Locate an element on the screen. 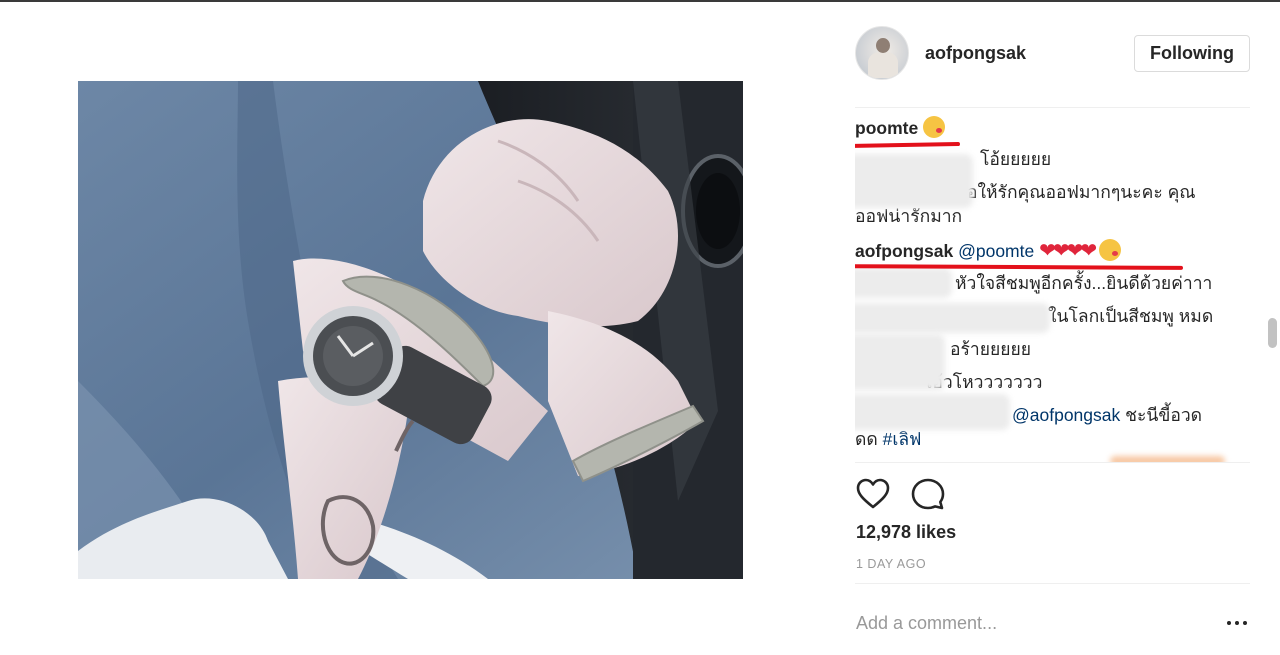 The height and width of the screenshot is (655, 1280). red-hearts-emoji-icon: ❤❤❤❤ is located at coordinates (1068, 251).